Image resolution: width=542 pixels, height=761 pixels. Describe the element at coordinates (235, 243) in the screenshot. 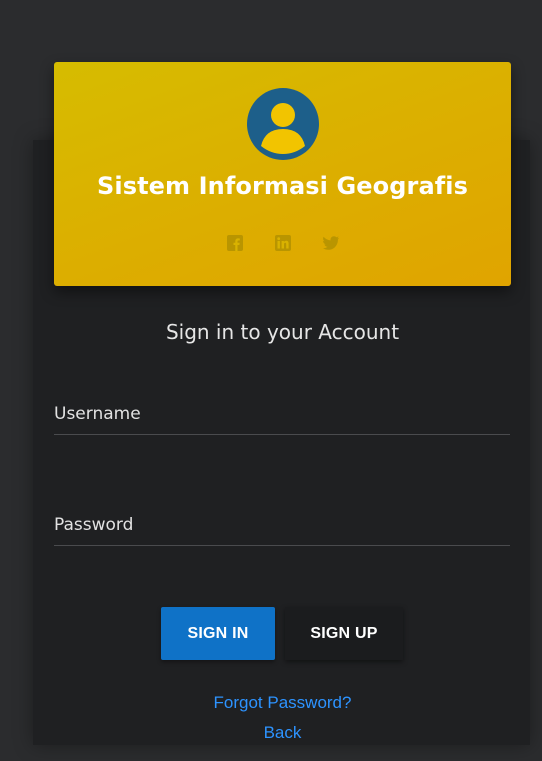

I see `facebook-icon` at that location.